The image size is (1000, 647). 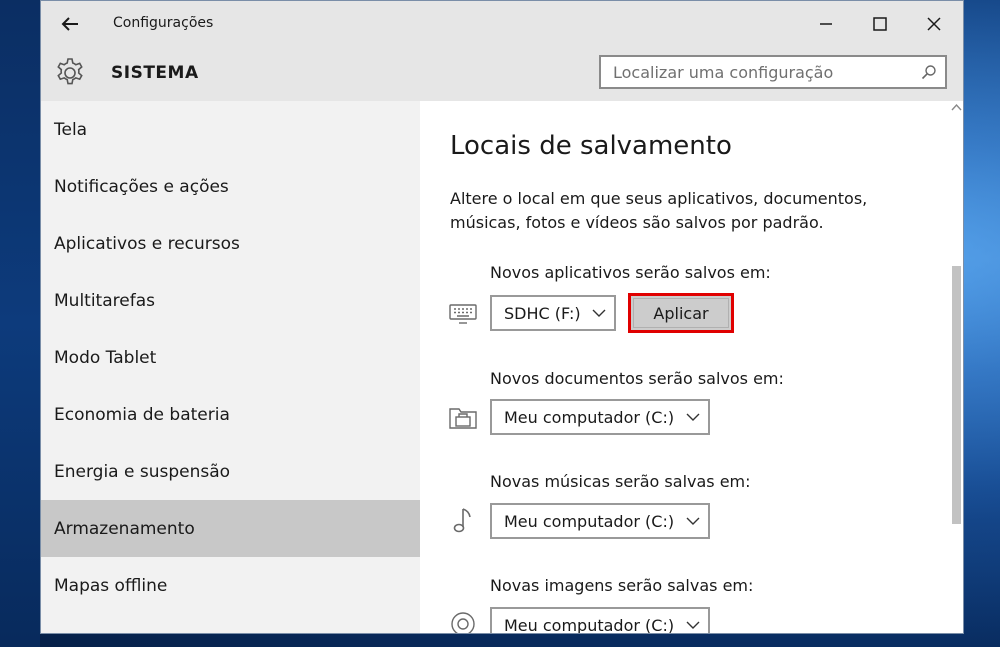 What do you see at coordinates (230, 129) in the screenshot?
I see `sidebar-item-tela: Tela` at bounding box center [230, 129].